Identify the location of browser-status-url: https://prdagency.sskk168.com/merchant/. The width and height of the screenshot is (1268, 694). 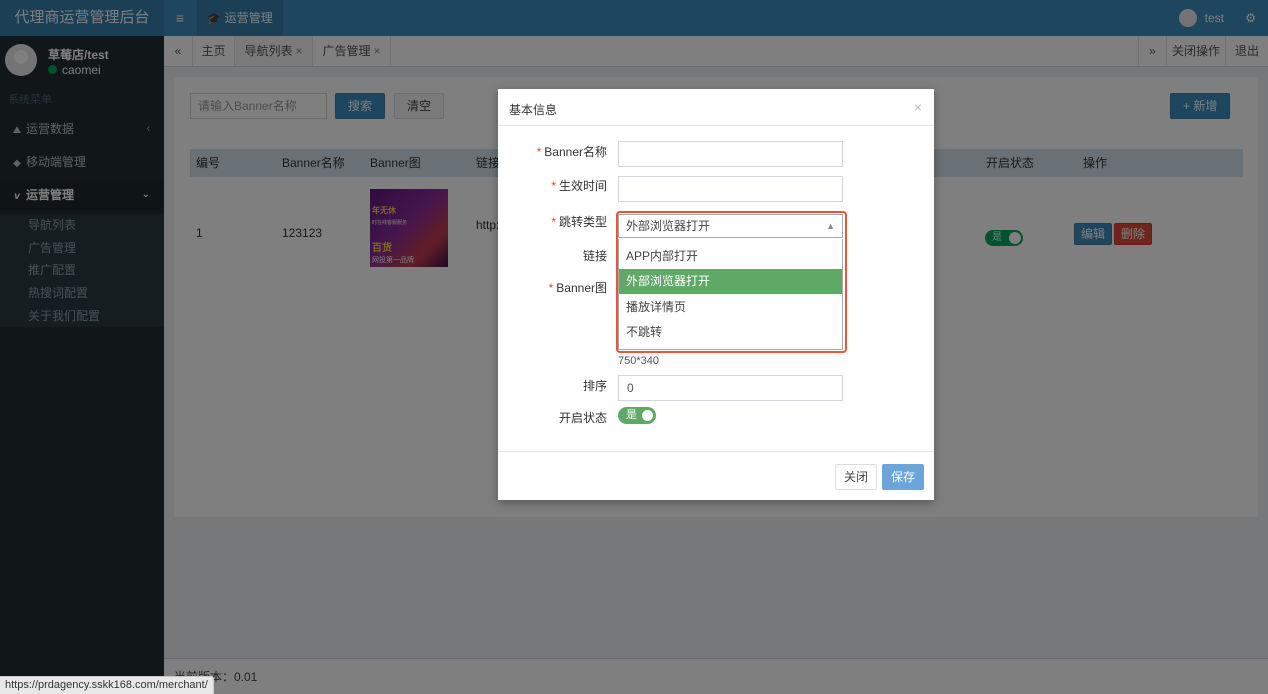
(107, 685).